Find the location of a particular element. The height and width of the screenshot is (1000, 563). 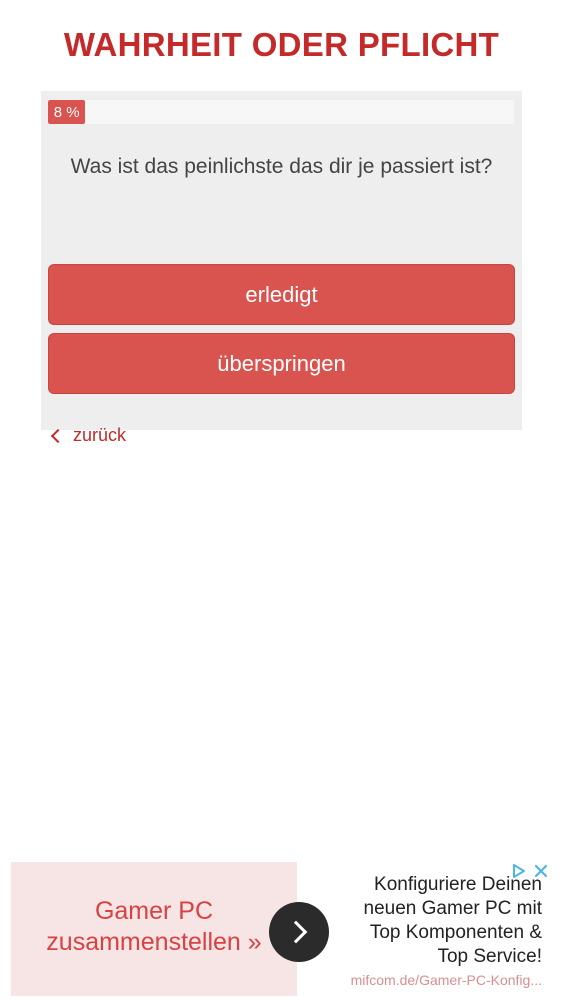

ad-headline: Gamer PC zusammenstellen » is located at coordinates (154, 927).